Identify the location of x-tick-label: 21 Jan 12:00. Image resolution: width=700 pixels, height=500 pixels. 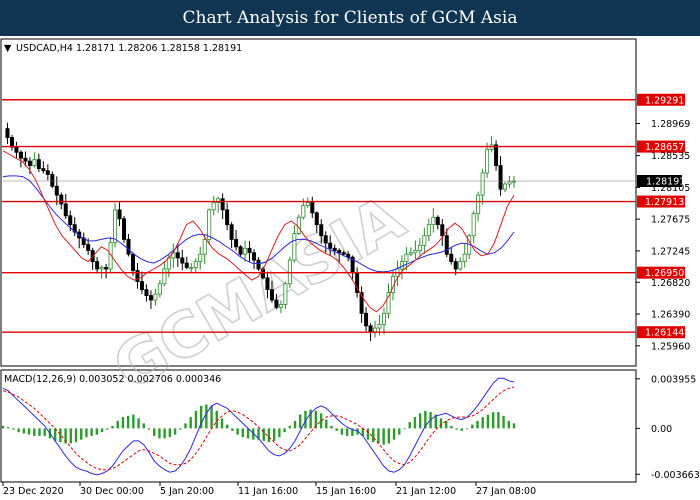
(426, 491).